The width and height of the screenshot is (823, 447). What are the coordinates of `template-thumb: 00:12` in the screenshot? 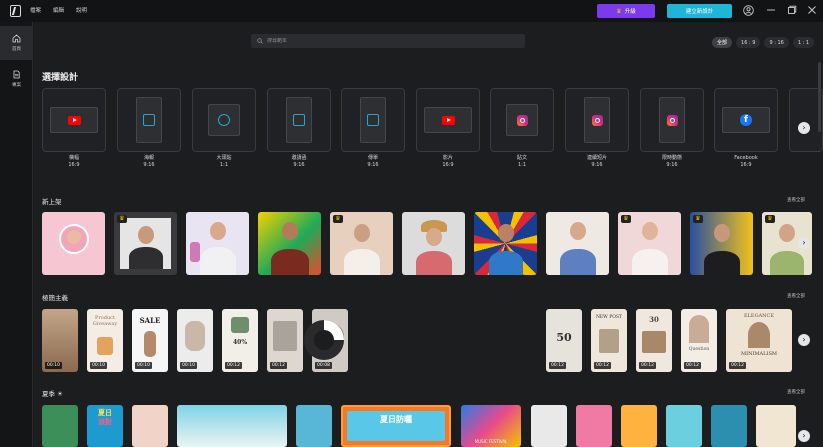 It's located at (285, 340).